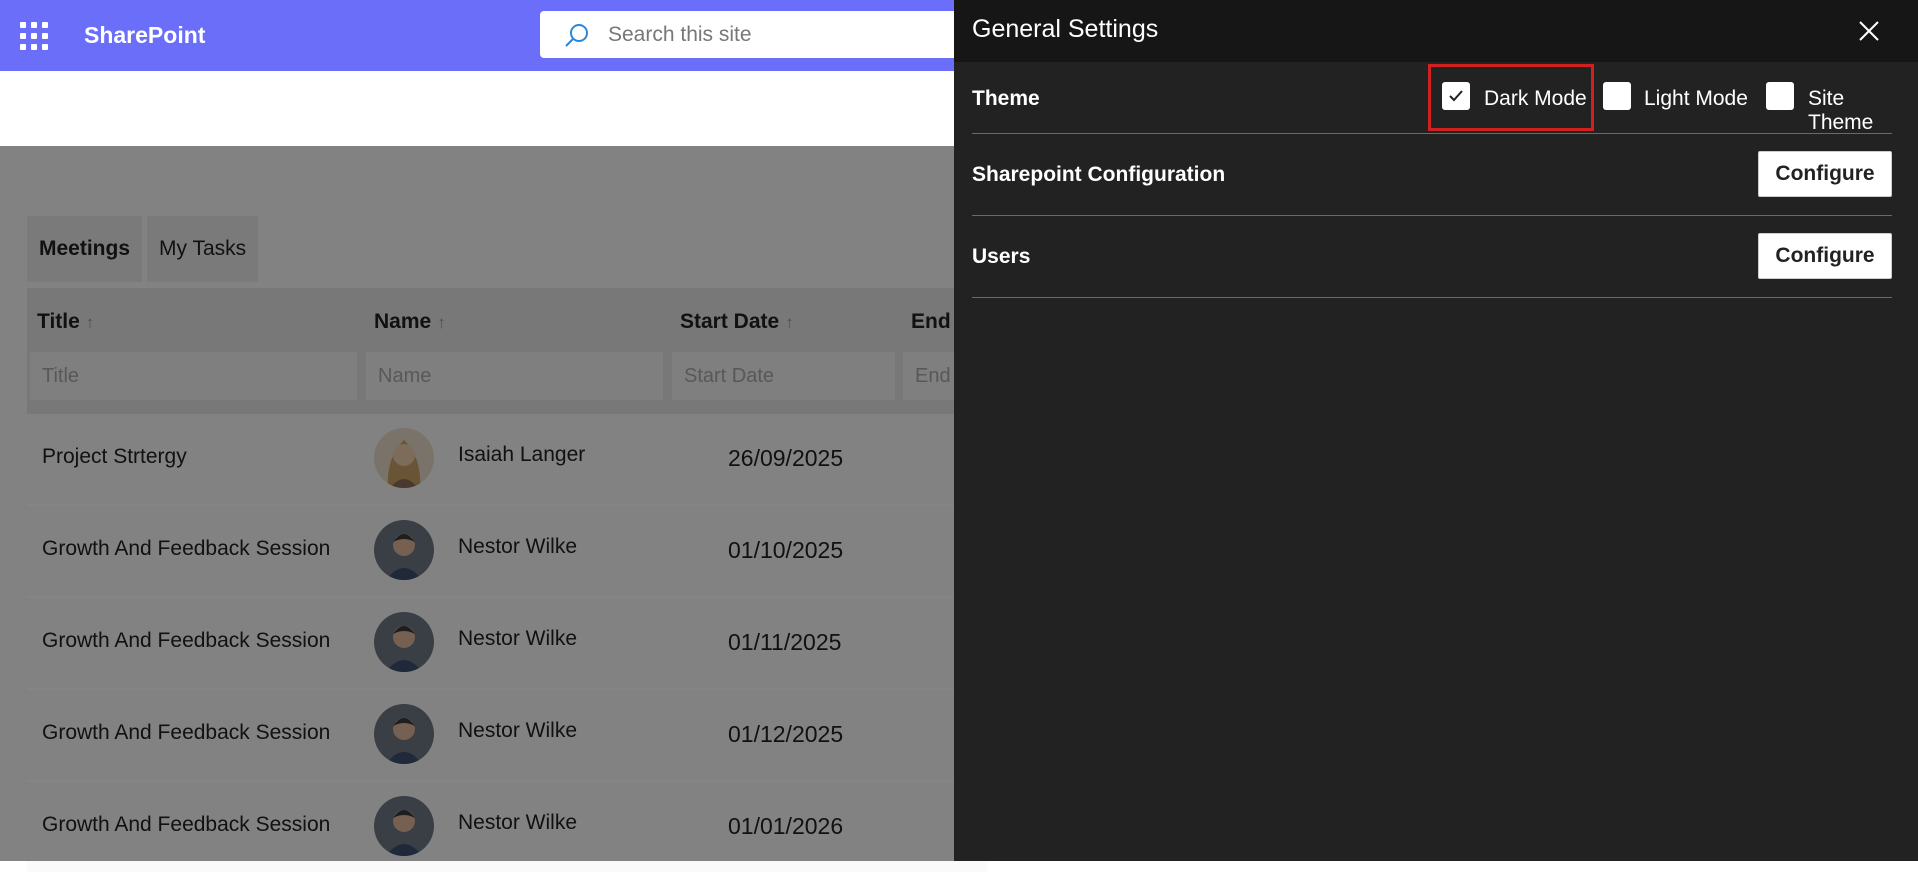  I want to click on checkmark-icon, so click(1456, 96).